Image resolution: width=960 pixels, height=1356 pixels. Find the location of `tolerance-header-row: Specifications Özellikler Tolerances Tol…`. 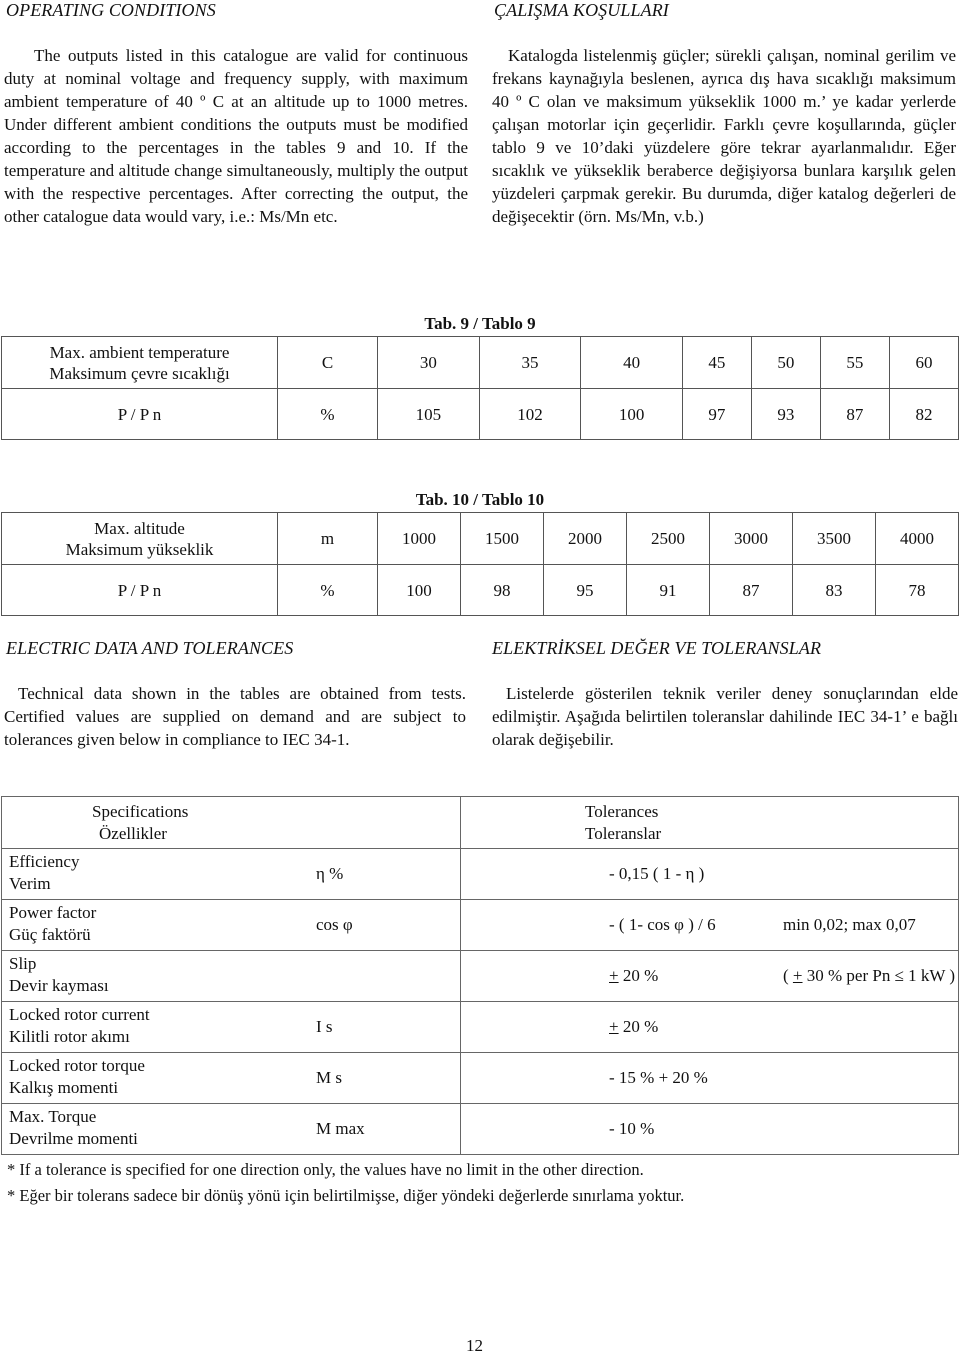

tolerance-header-row: Specifications Özellikler Tolerances Tol… is located at coordinates (480, 822).